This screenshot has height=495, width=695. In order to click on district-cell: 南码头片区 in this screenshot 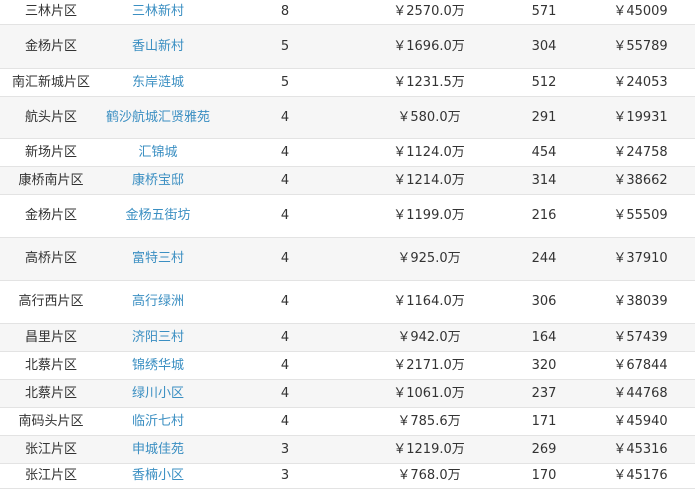, I will do `click(51, 421)`.